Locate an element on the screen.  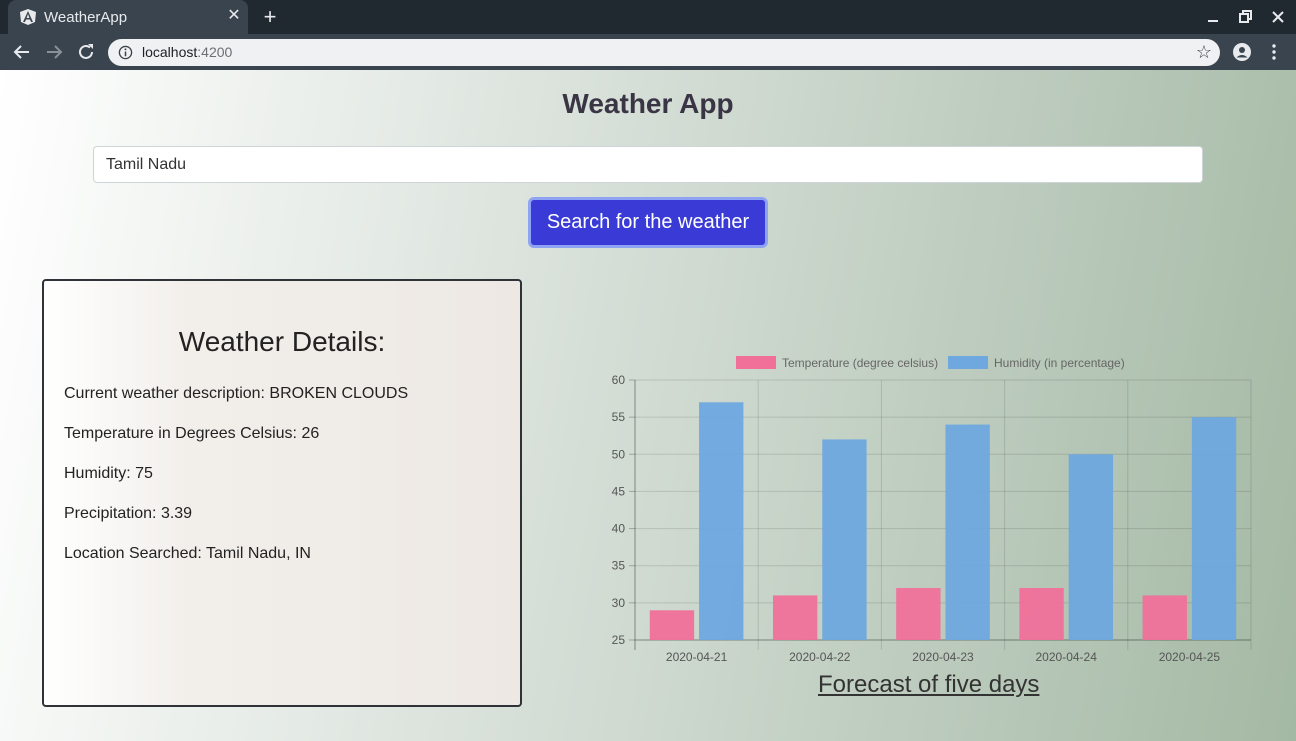
menu-icon is located at coordinates (1274, 52).